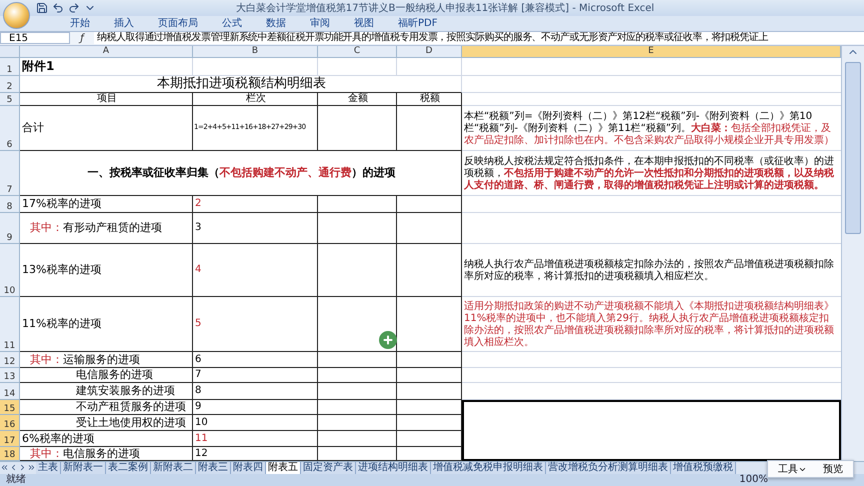 Image resolution: width=864 pixels, height=486 pixels. Describe the element at coordinates (255, 375) in the screenshot. I see `line-number-cell: 7` at that location.